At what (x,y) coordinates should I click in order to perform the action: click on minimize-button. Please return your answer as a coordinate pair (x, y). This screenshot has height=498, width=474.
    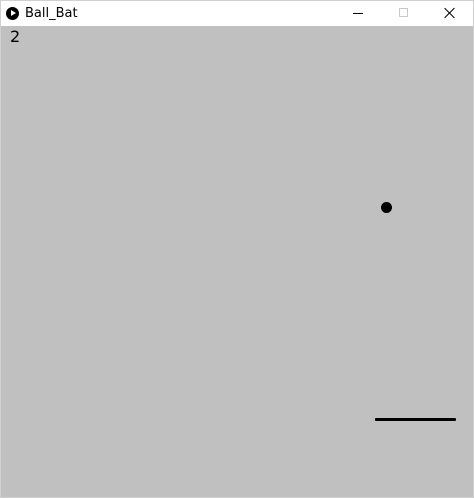
    Looking at the image, I should click on (358, 13).